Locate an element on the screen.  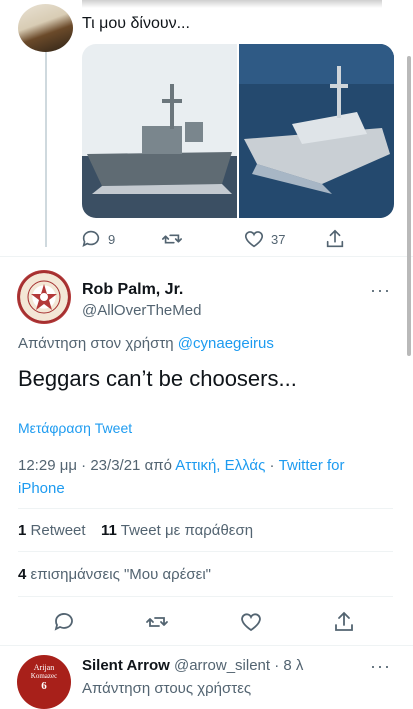
retweet-action is located at coordinates (172, 239).